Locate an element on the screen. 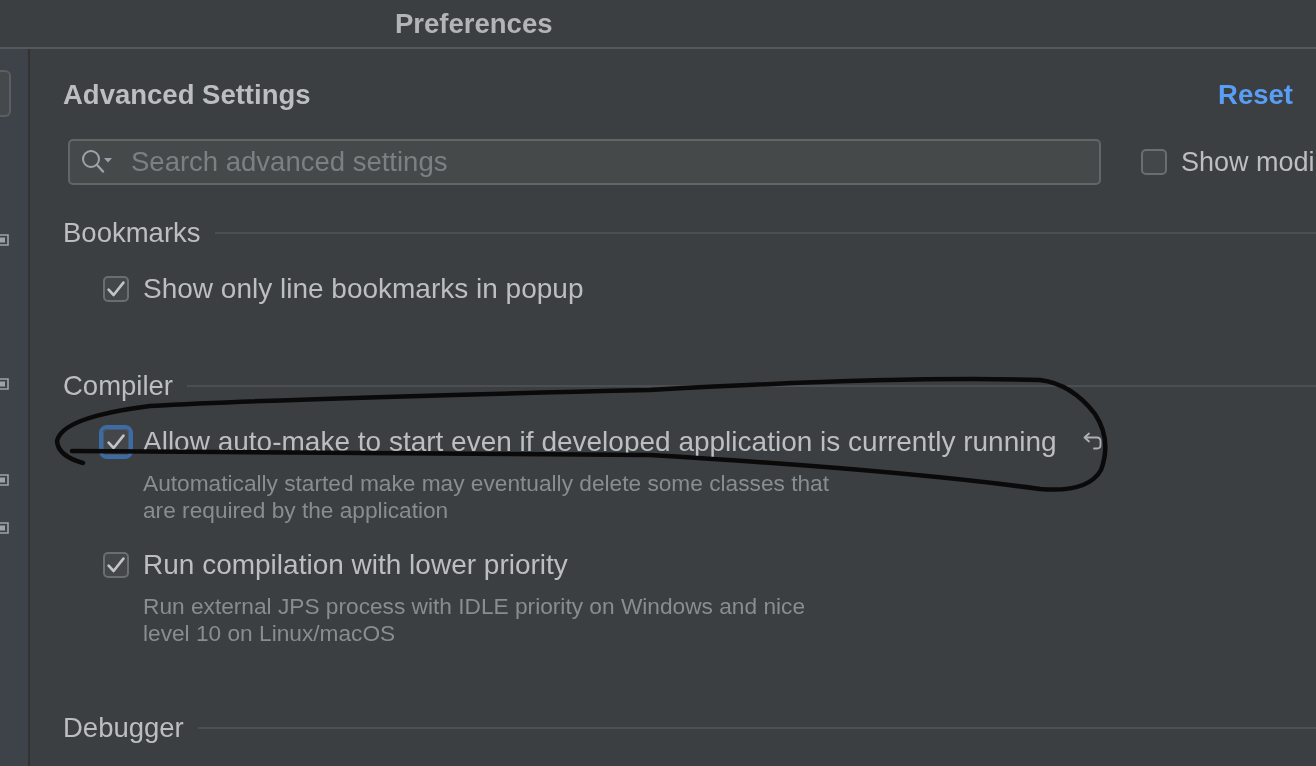  window-title: Preferences is located at coordinates (474, 23).